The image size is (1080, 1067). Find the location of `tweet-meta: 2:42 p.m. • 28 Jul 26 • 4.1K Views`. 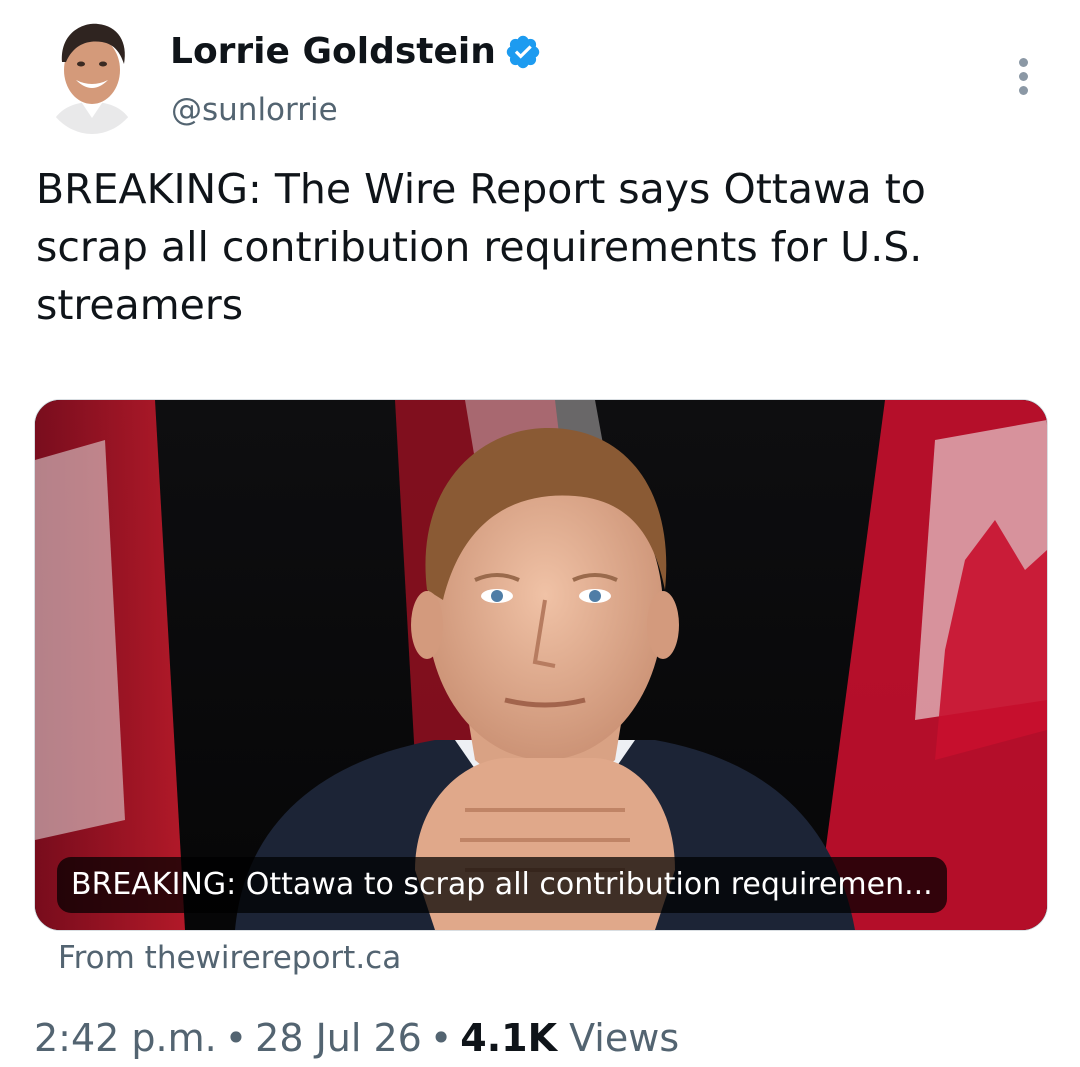

tweet-meta: 2:42 p.m. • 28 Jul 26 • 4.1K Views is located at coordinates (356, 1038).